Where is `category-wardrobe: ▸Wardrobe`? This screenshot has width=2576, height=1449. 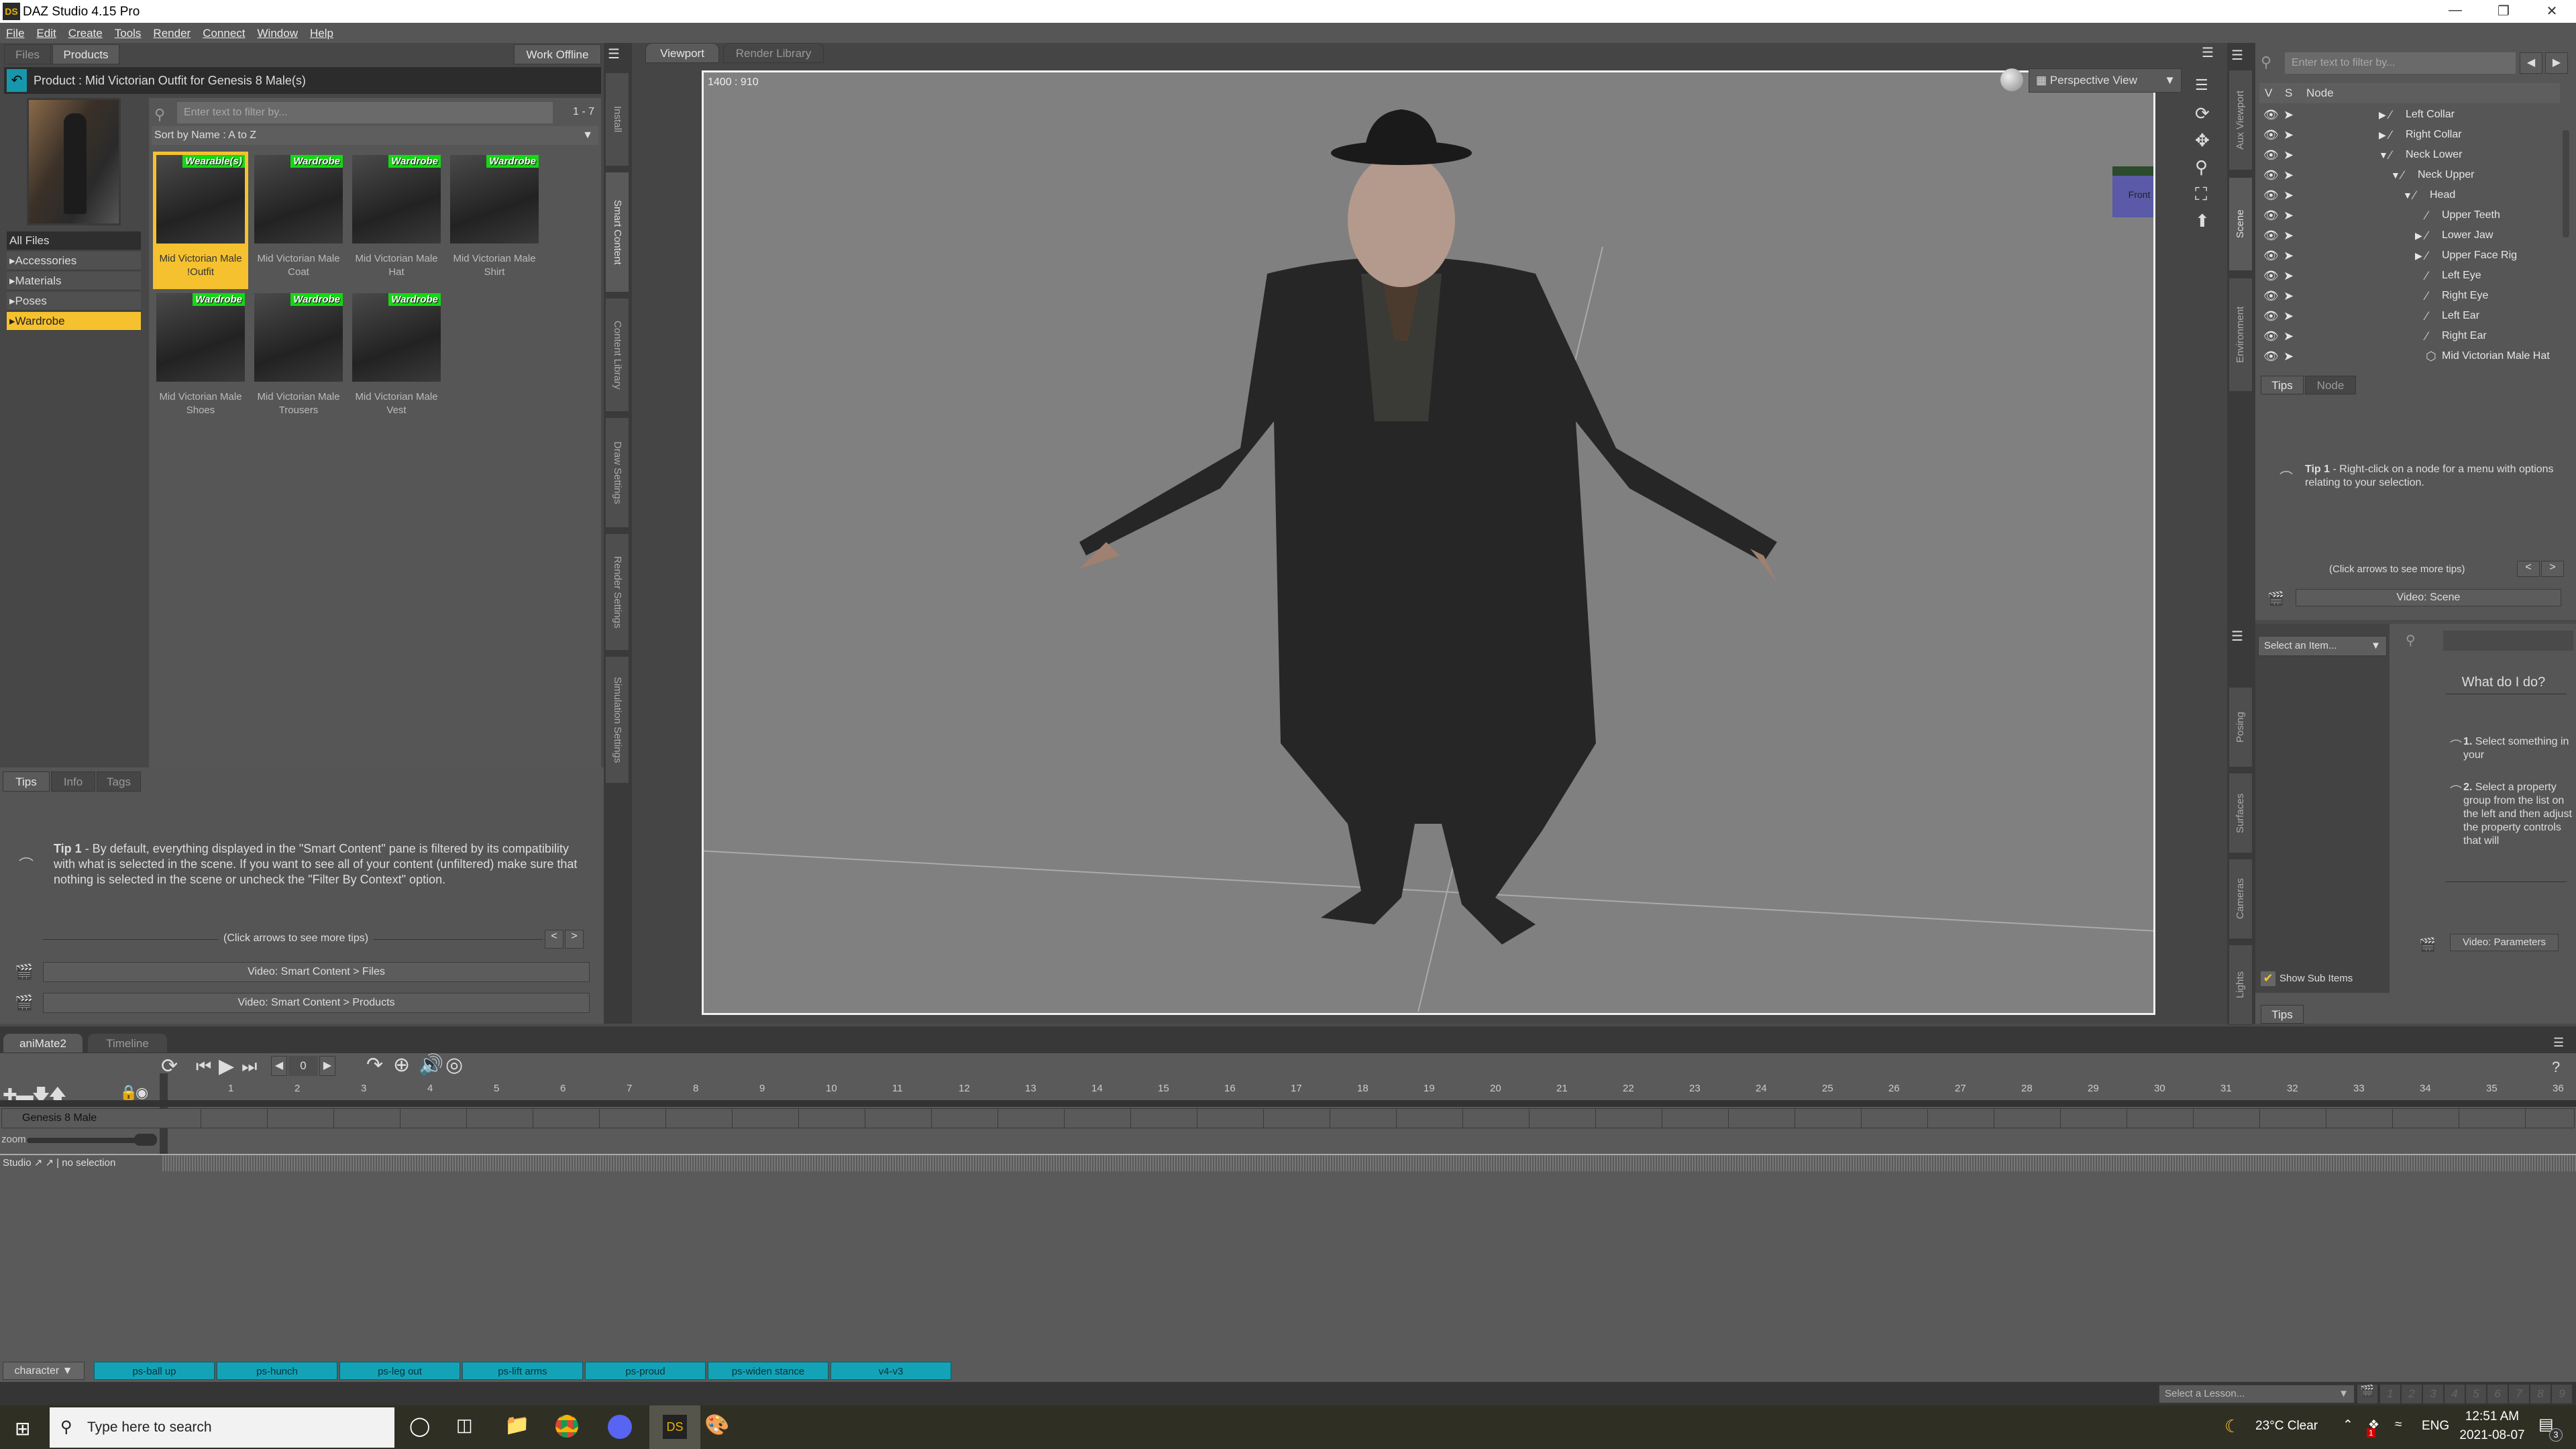 category-wardrobe: ▸Wardrobe is located at coordinates (74, 321).